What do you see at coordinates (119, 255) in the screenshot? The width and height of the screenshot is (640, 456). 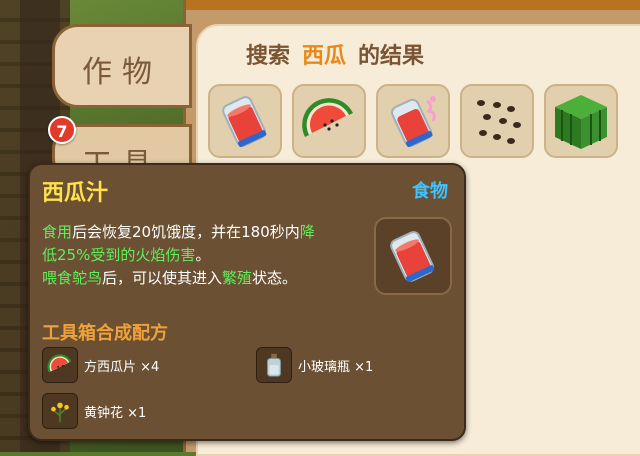 I see `desc-highlight-reduce-2: 低25%受到的火焰伤害` at bounding box center [119, 255].